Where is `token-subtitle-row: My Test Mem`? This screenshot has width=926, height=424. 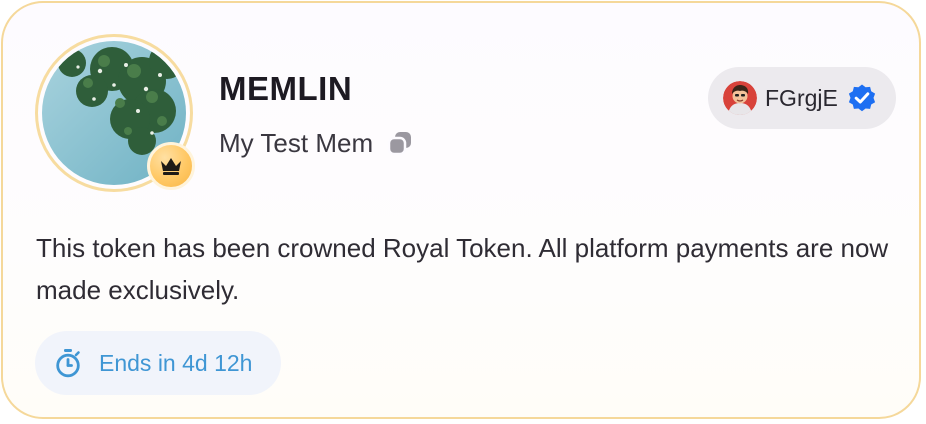
token-subtitle-row: My Test Mem is located at coordinates (316, 143).